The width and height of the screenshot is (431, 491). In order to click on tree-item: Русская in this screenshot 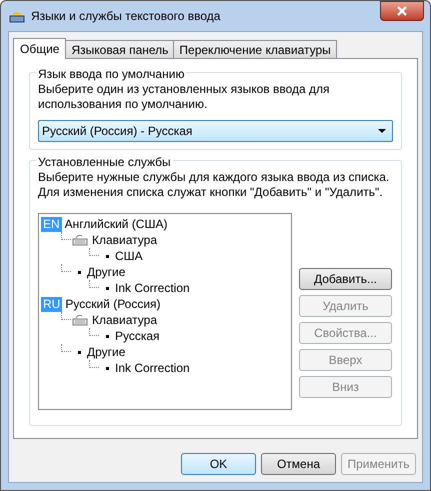, I will do `click(137, 336)`.